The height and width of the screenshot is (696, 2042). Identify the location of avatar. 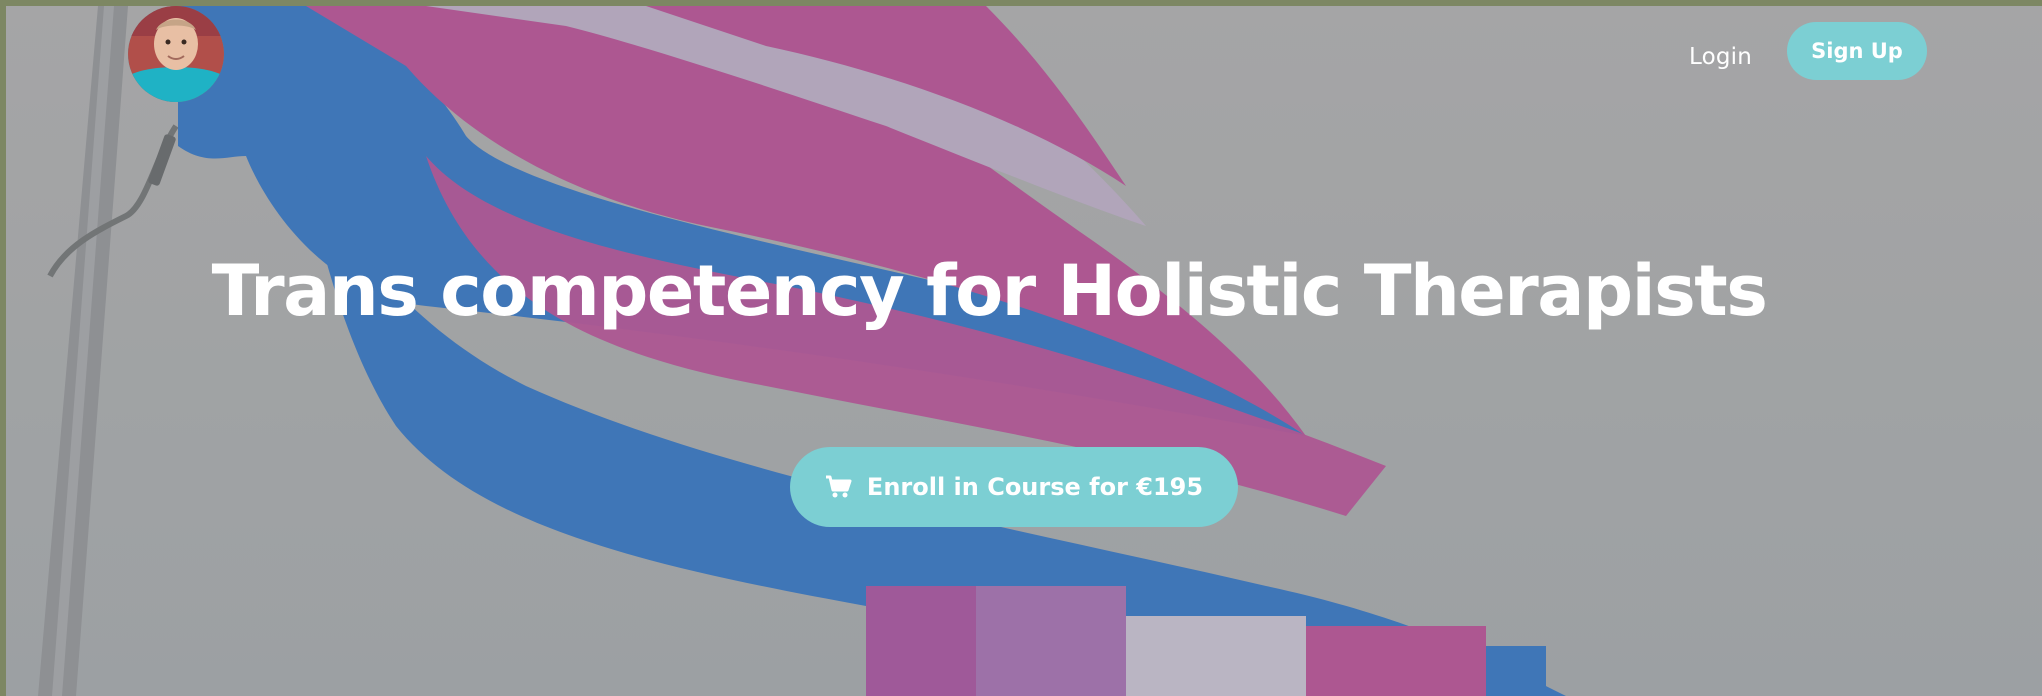
(176, 54).